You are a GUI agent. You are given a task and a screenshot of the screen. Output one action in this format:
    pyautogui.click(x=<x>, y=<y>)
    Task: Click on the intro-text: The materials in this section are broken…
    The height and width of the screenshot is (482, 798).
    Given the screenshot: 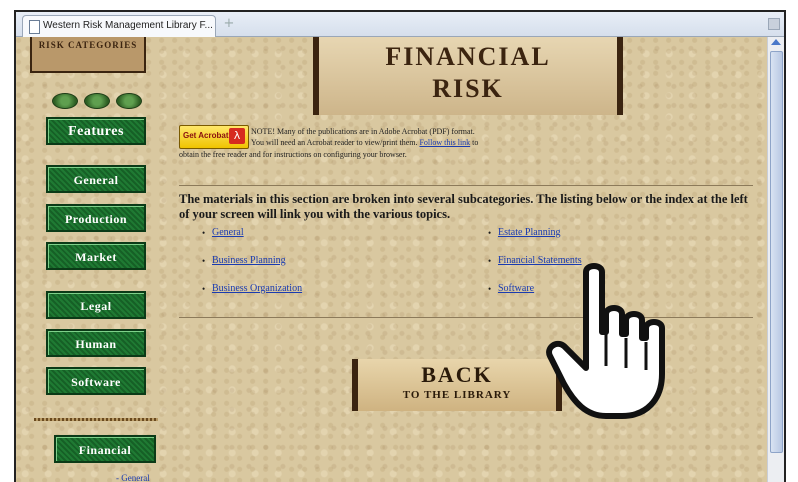 What is the action you would take?
    pyautogui.click(x=463, y=206)
    